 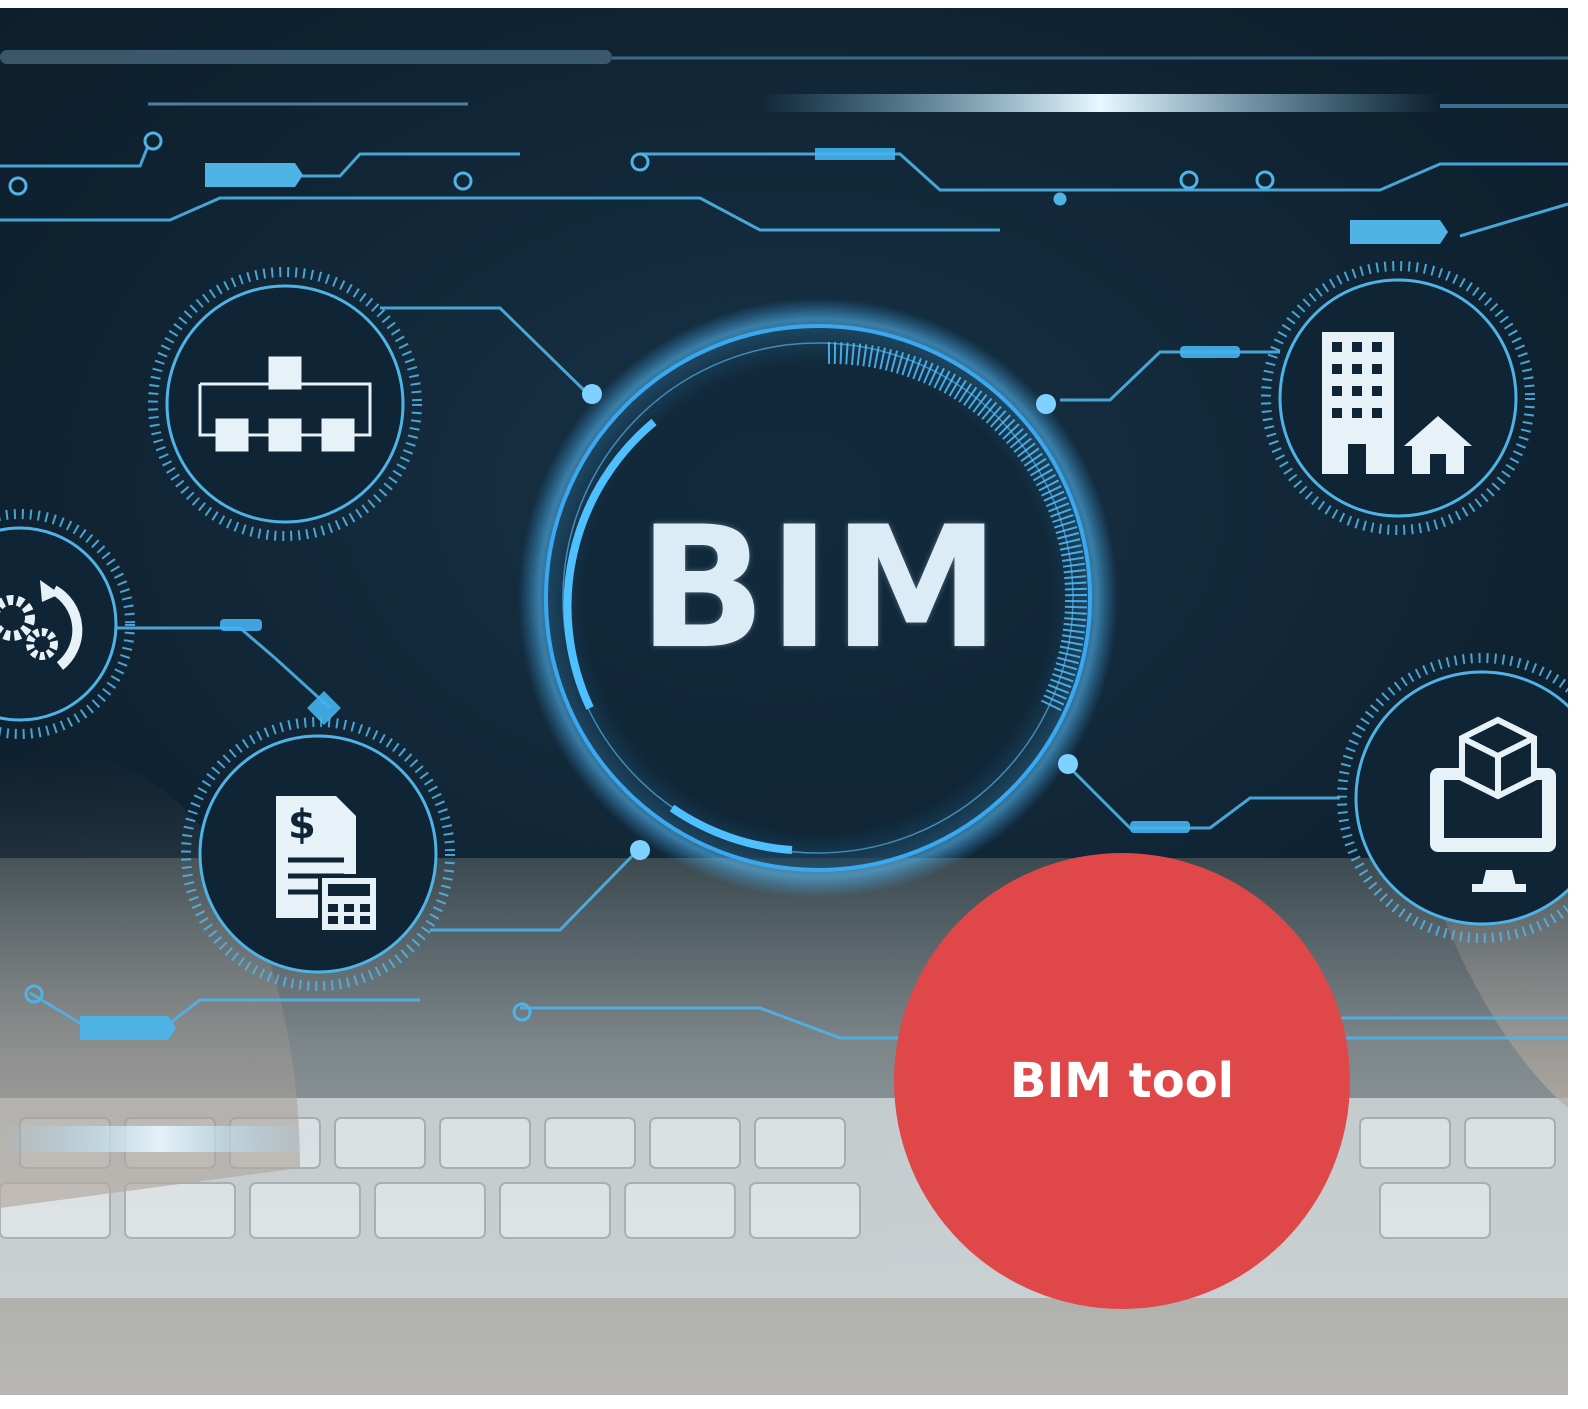 What do you see at coordinates (285, 404) in the screenshot?
I see `workflow-diagram-icon` at bounding box center [285, 404].